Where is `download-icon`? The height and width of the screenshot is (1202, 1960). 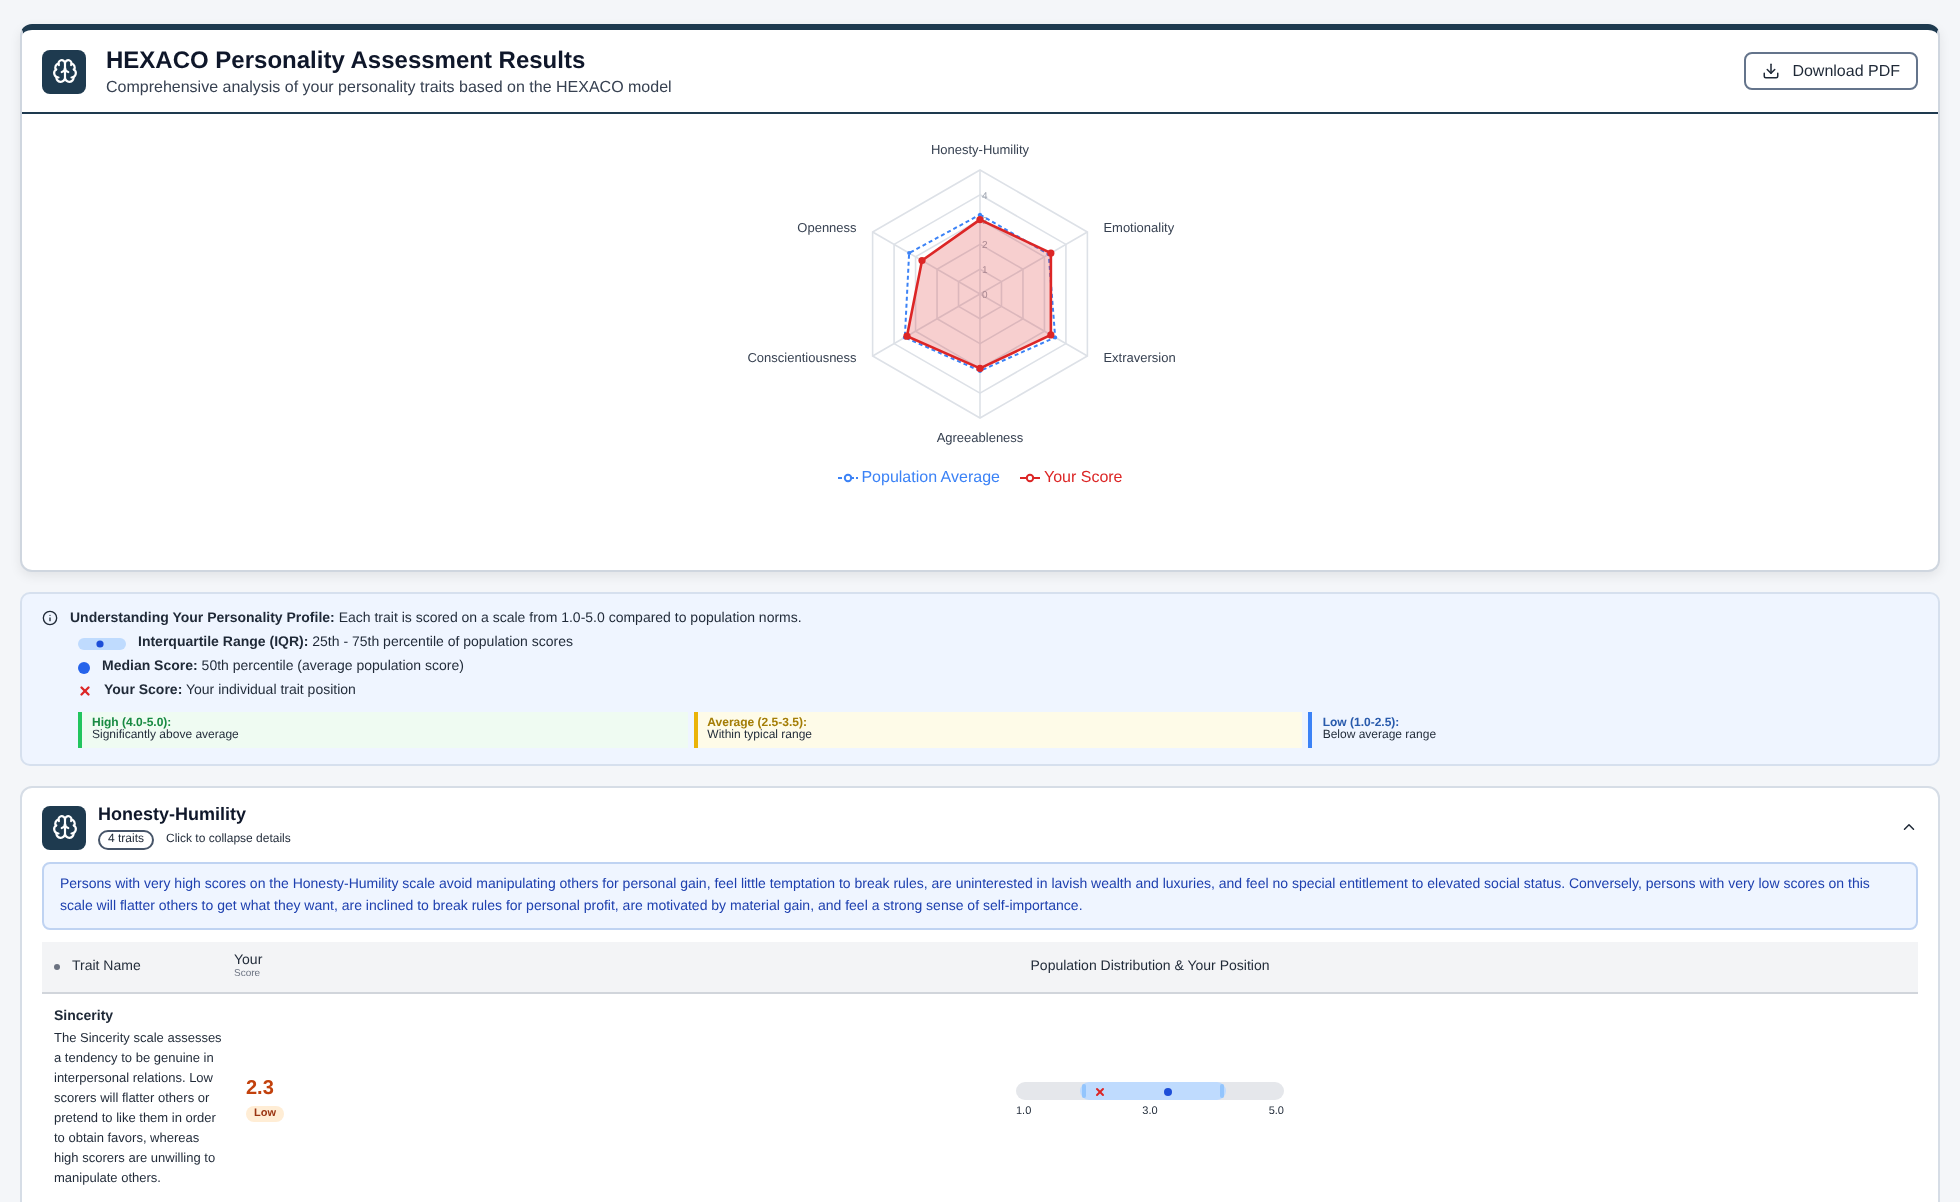
download-icon is located at coordinates (1771, 71).